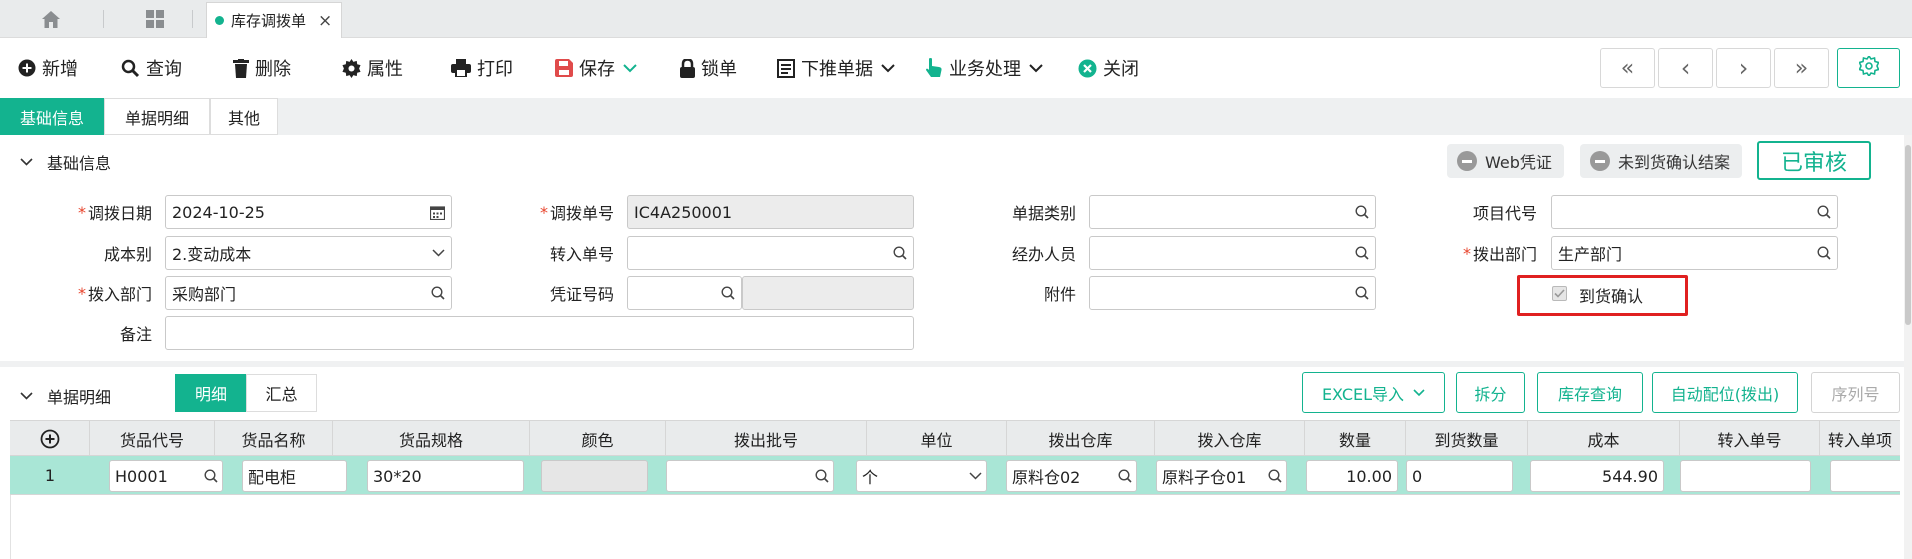 Image resolution: width=1912 pixels, height=559 pixels. What do you see at coordinates (325, 21) in the screenshot?
I see `close-tab-icon: ×` at bounding box center [325, 21].